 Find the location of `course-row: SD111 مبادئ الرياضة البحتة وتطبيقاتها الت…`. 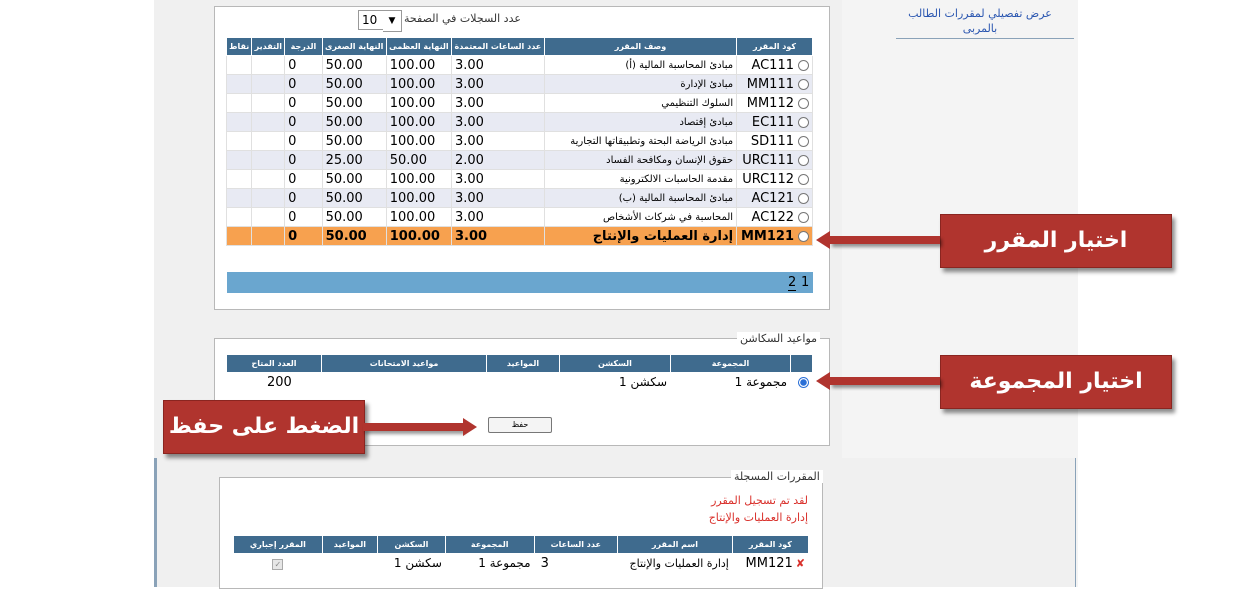

course-row: SD111 مبادئ الرياضة البحتة وتطبيقاتها الت… is located at coordinates (519, 141).